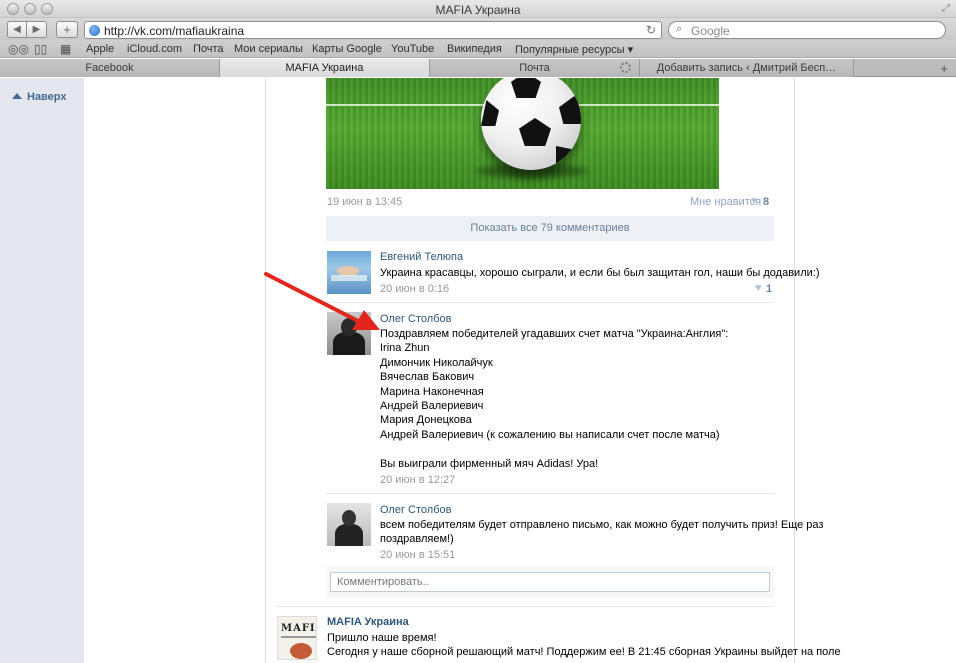 Image resolution: width=956 pixels, height=663 pixels. Describe the element at coordinates (47, 97) in the screenshot. I see `scroll-to-top-label: Наверх` at that location.